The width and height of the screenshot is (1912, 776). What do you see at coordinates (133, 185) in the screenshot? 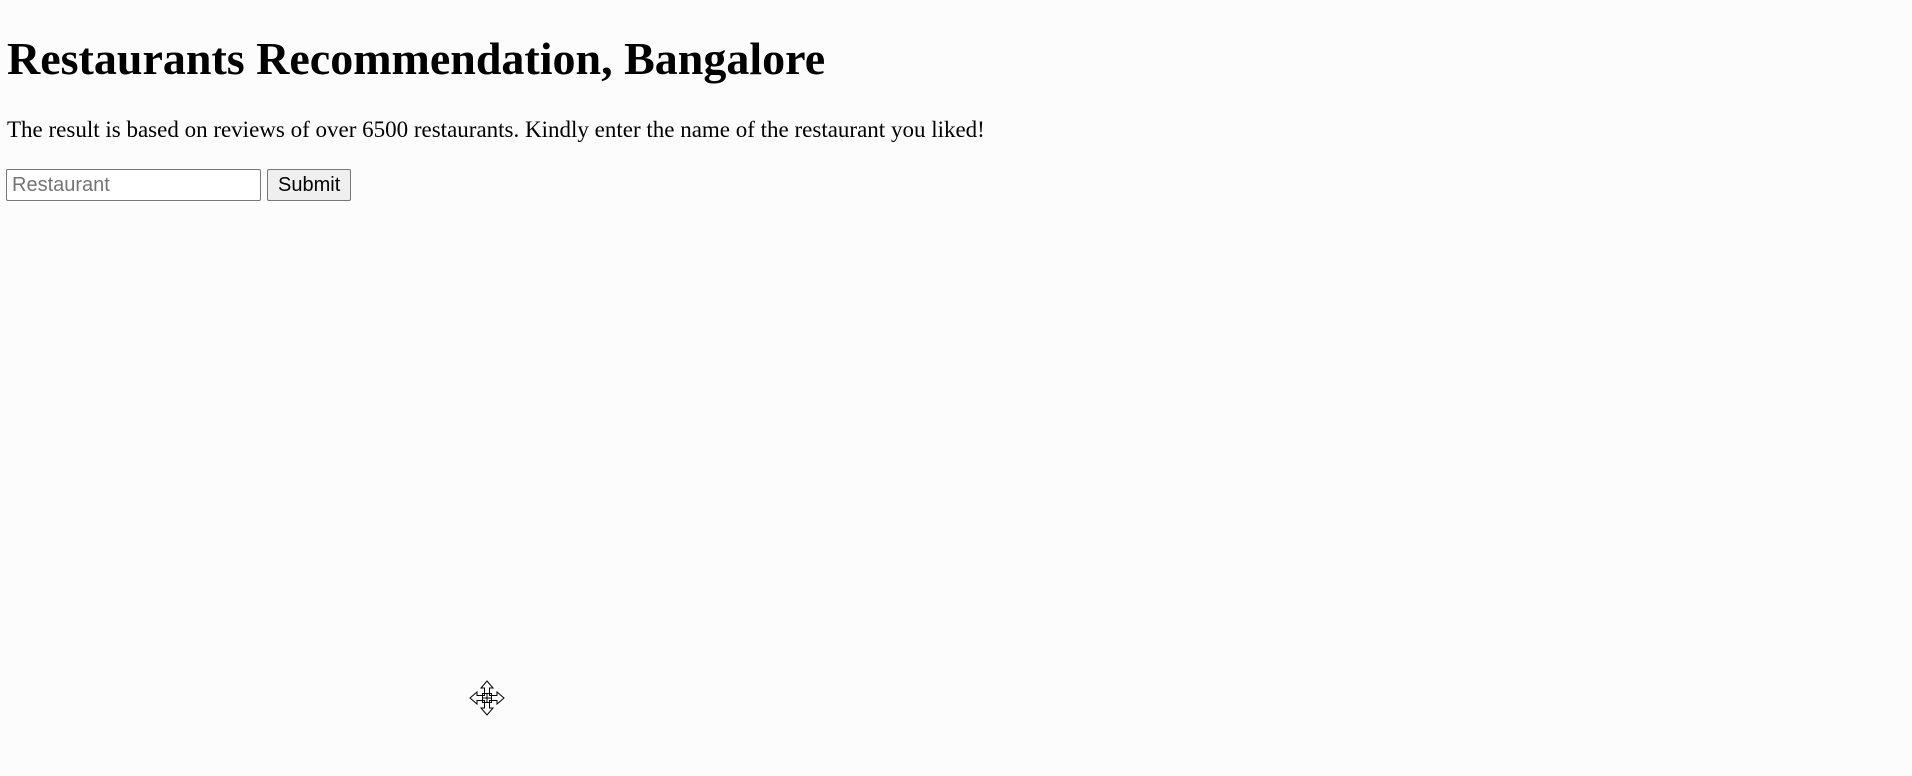
I see `restaurant-input` at bounding box center [133, 185].